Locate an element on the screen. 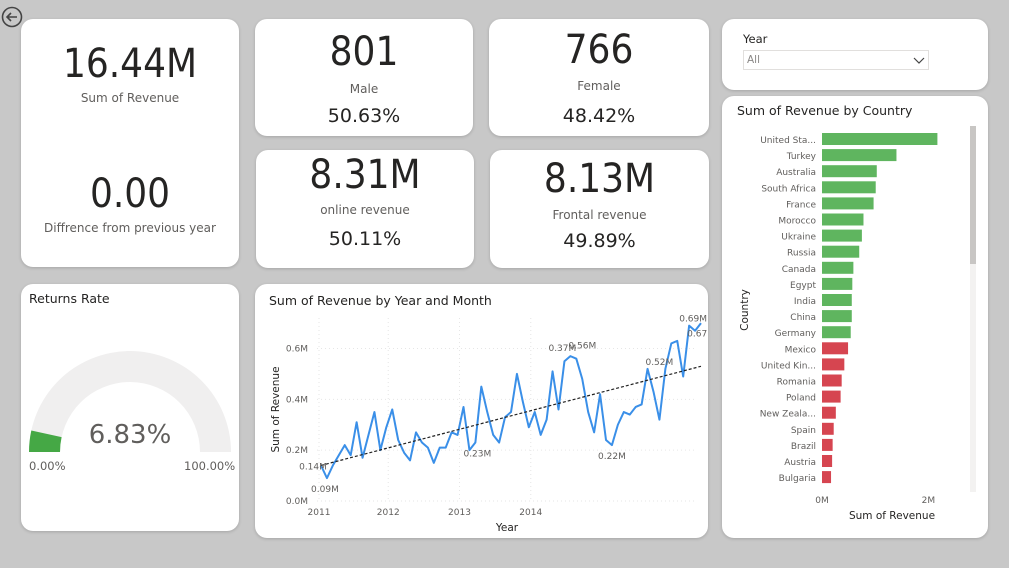 This screenshot has height=568, width=1009. country-label: Egypt is located at coordinates (803, 286).